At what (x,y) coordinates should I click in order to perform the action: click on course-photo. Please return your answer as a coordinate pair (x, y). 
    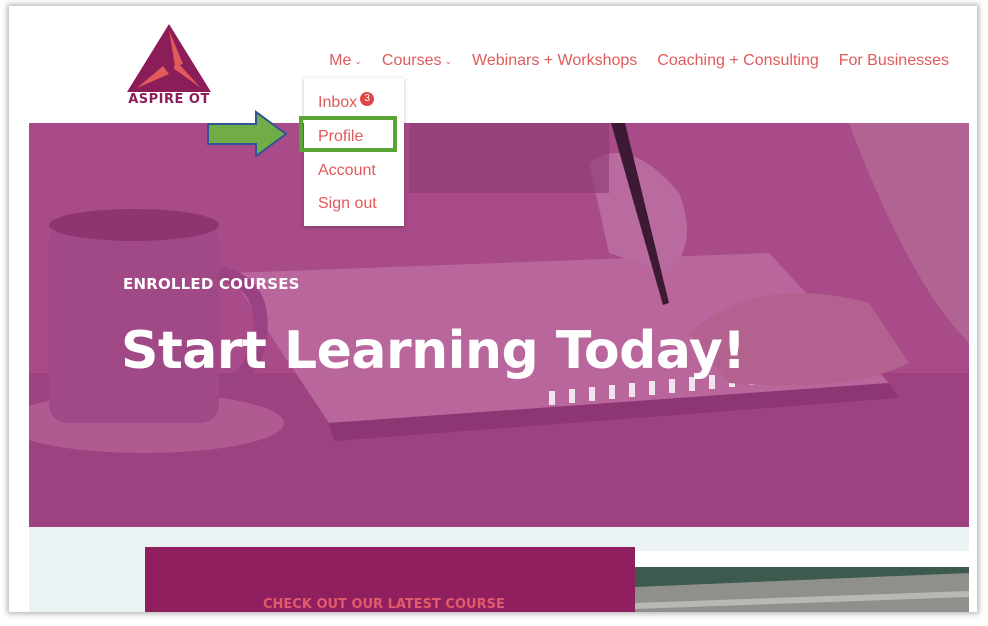
    Looking at the image, I should click on (802, 581).